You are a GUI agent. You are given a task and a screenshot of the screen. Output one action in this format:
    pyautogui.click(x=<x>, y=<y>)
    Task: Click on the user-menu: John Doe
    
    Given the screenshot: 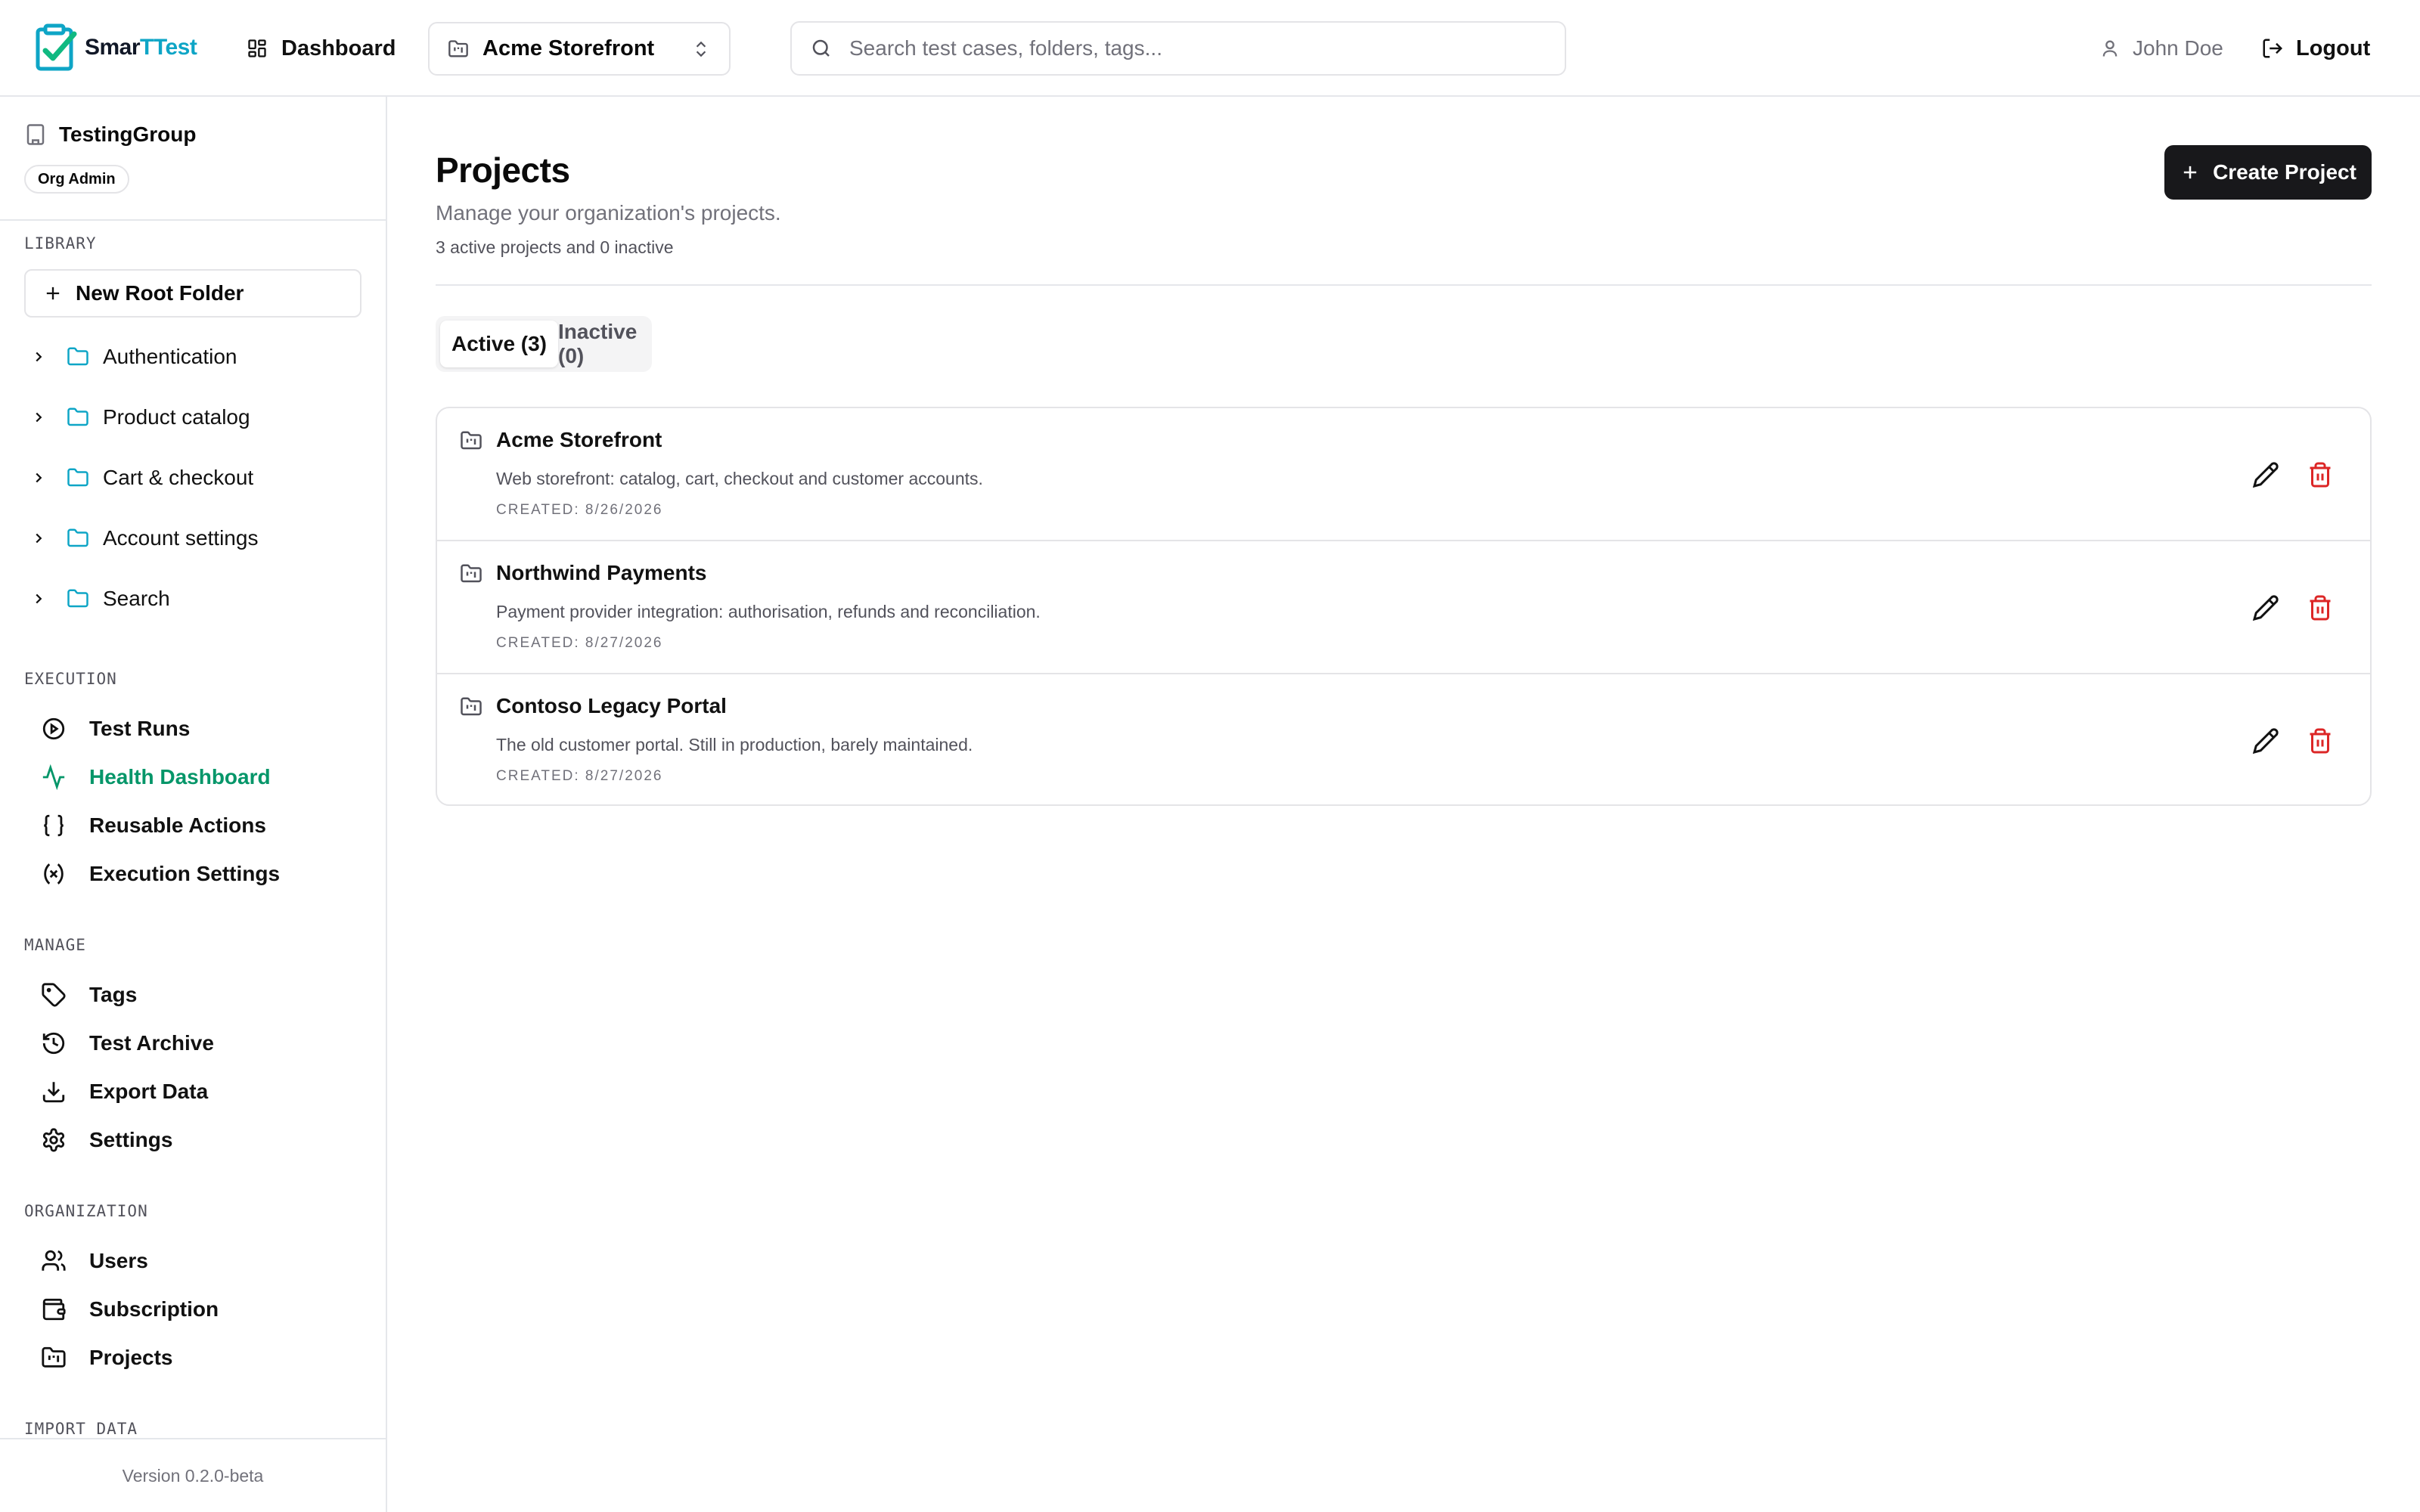 What is the action you would take?
    pyautogui.click(x=2161, y=48)
    